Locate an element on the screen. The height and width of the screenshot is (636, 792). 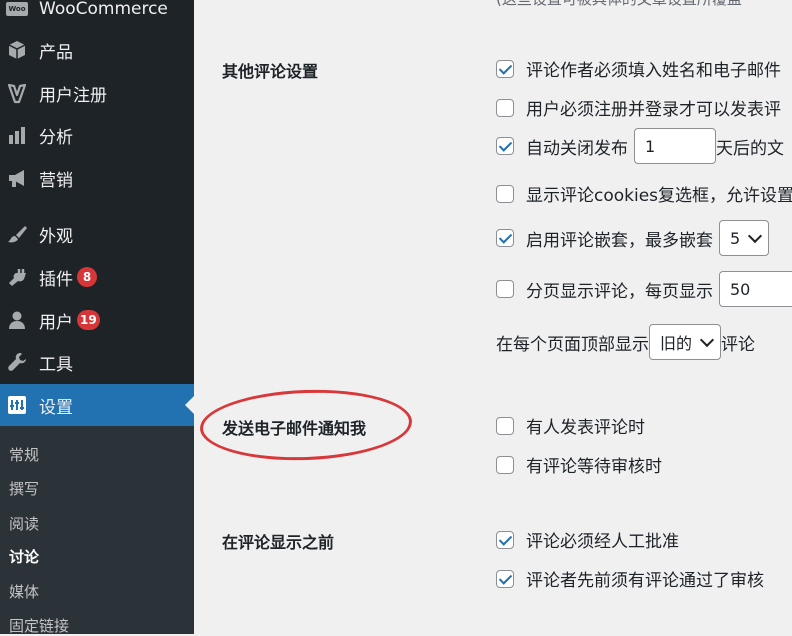
menu-item-marketing: 营销 is located at coordinates (97, 178).